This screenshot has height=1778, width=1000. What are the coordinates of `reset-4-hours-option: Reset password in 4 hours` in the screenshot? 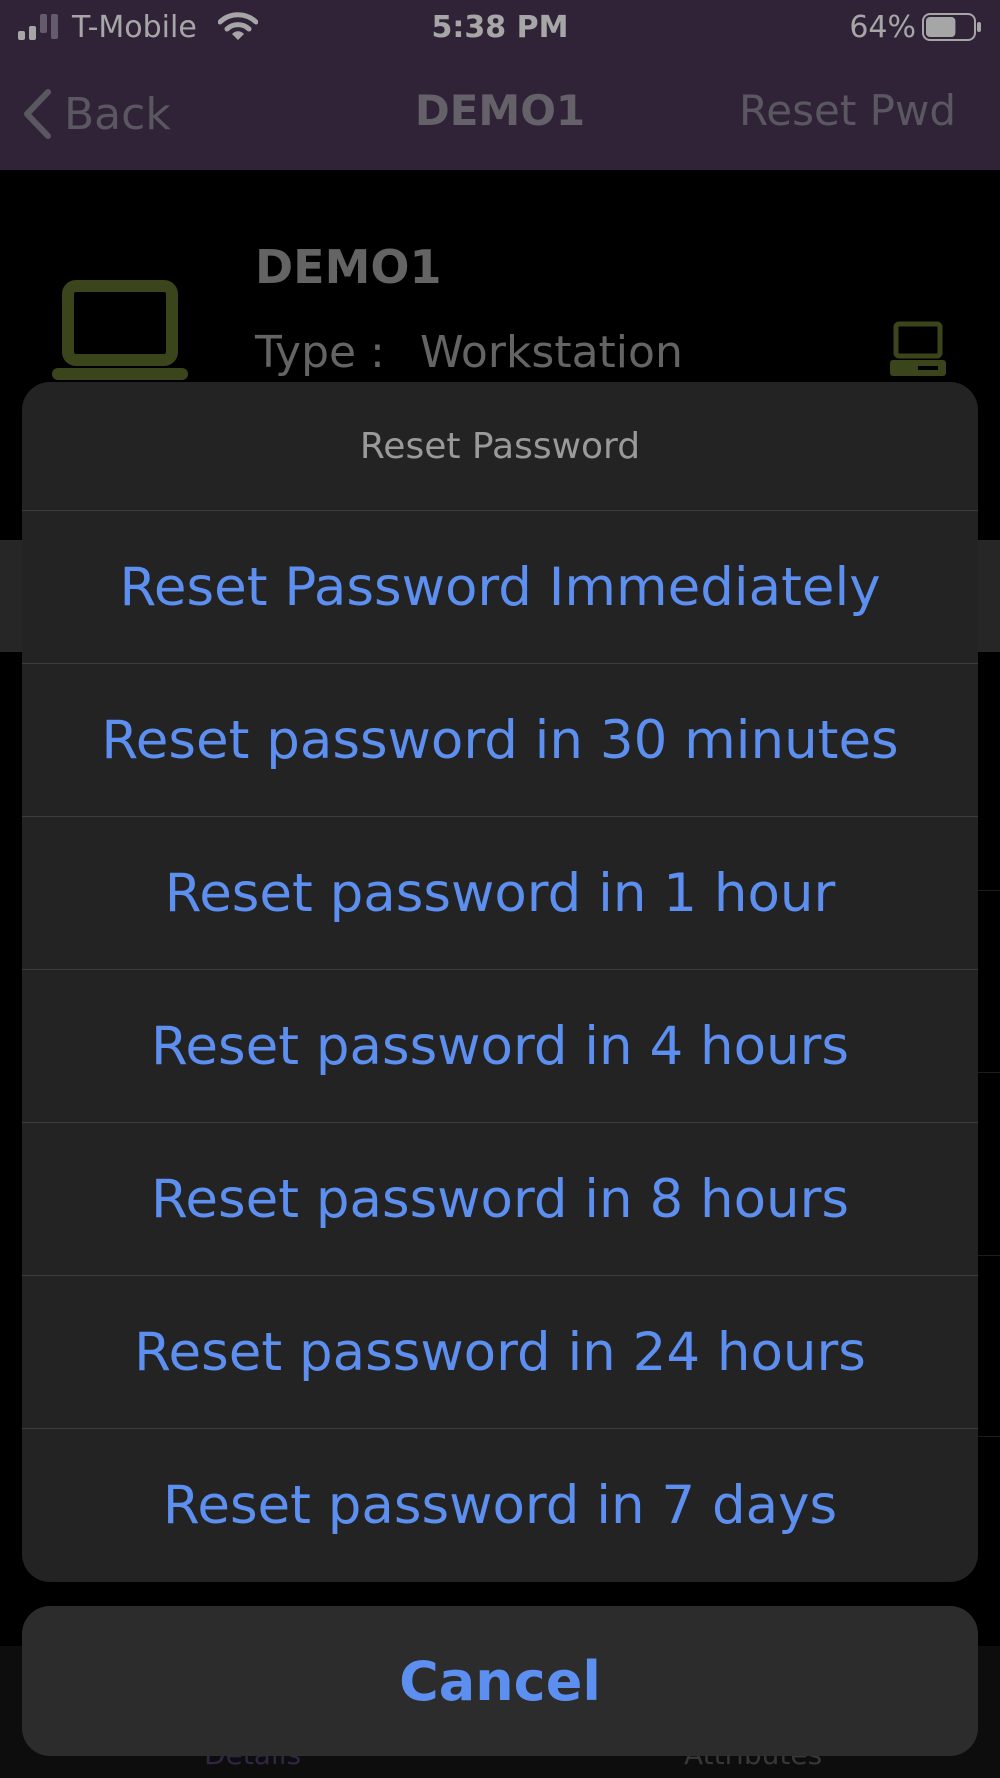 It's located at (500, 1046).